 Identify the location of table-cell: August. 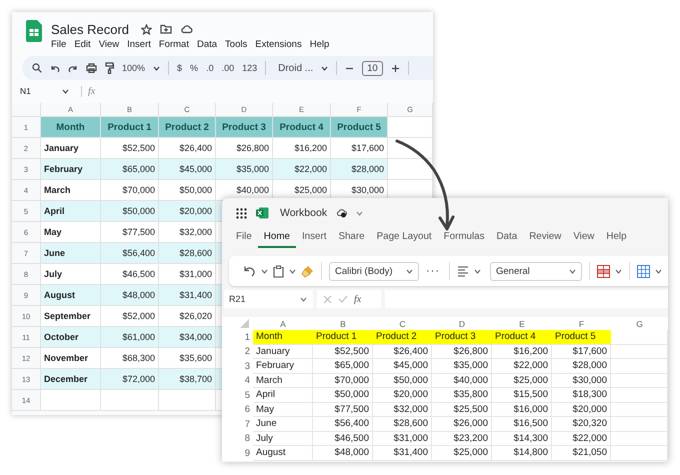
(71, 295).